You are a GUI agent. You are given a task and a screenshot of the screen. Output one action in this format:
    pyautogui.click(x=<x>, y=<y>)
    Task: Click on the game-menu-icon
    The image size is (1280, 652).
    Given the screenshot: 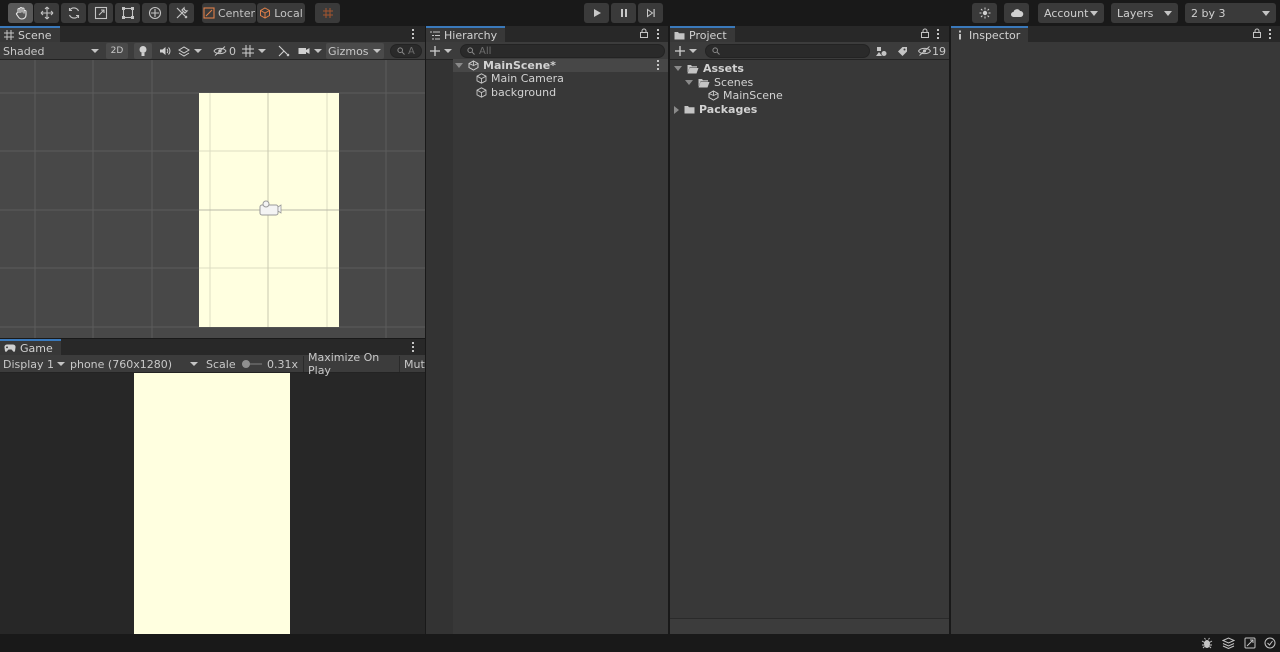 What is the action you would take?
    pyautogui.click(x=413, y=347)
    